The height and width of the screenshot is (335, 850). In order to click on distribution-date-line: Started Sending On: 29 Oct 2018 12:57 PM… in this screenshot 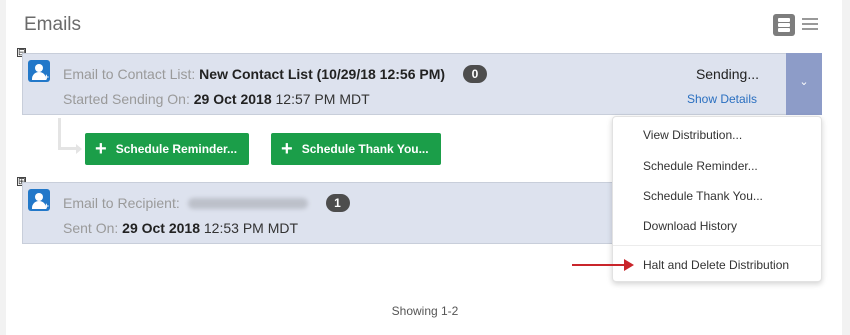, I will do `click(216, 99)`.